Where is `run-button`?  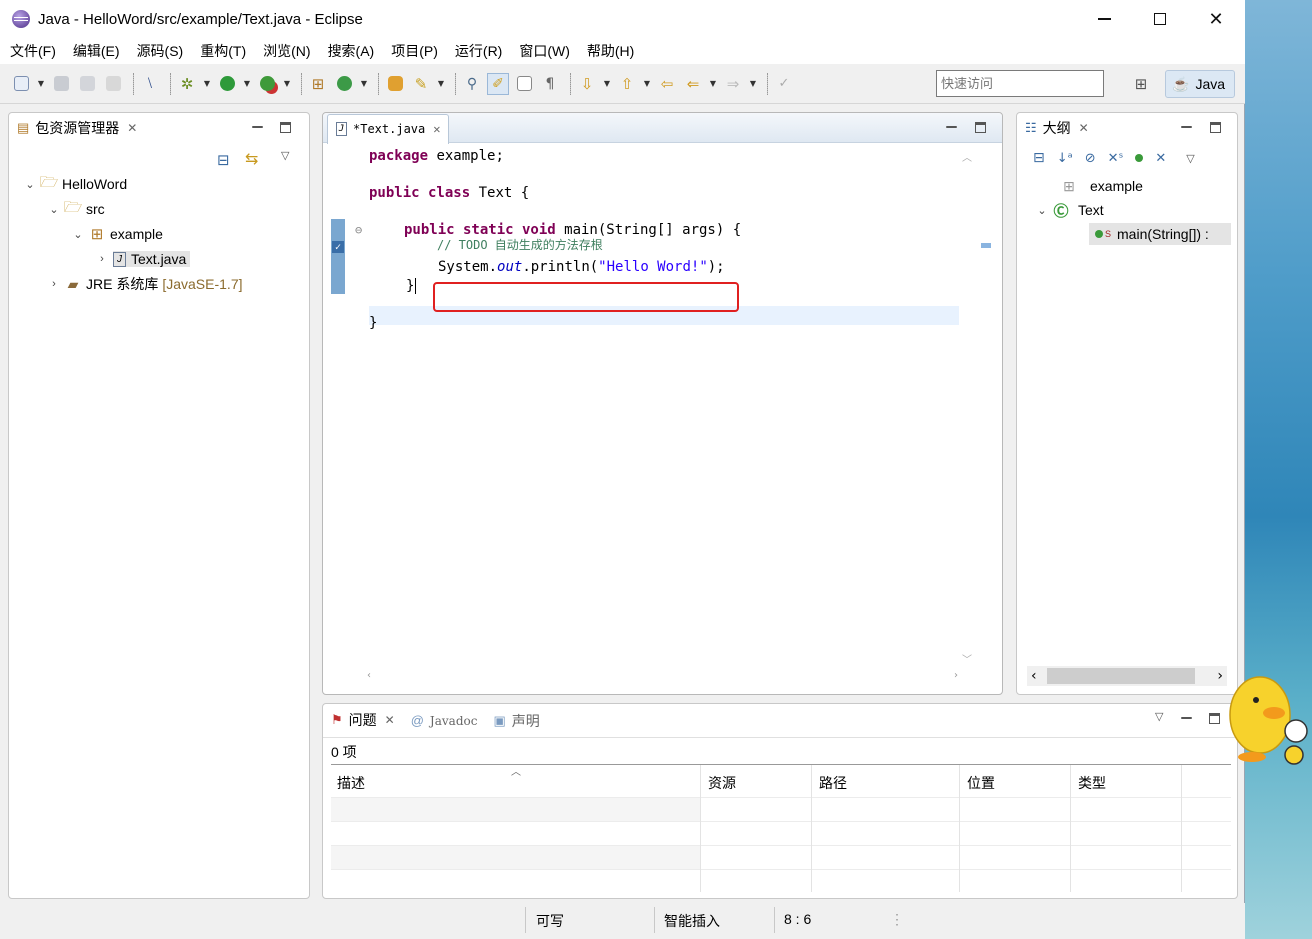
run-button is located at coordinates (227, 84).